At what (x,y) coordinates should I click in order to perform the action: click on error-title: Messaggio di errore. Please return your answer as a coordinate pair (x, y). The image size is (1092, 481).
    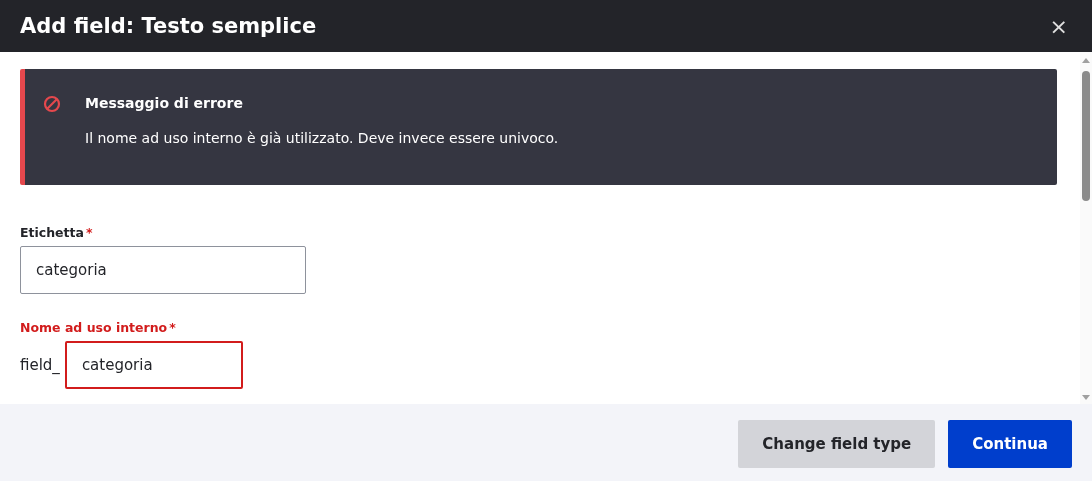
    Looking at the image, I should click on (164, 103).